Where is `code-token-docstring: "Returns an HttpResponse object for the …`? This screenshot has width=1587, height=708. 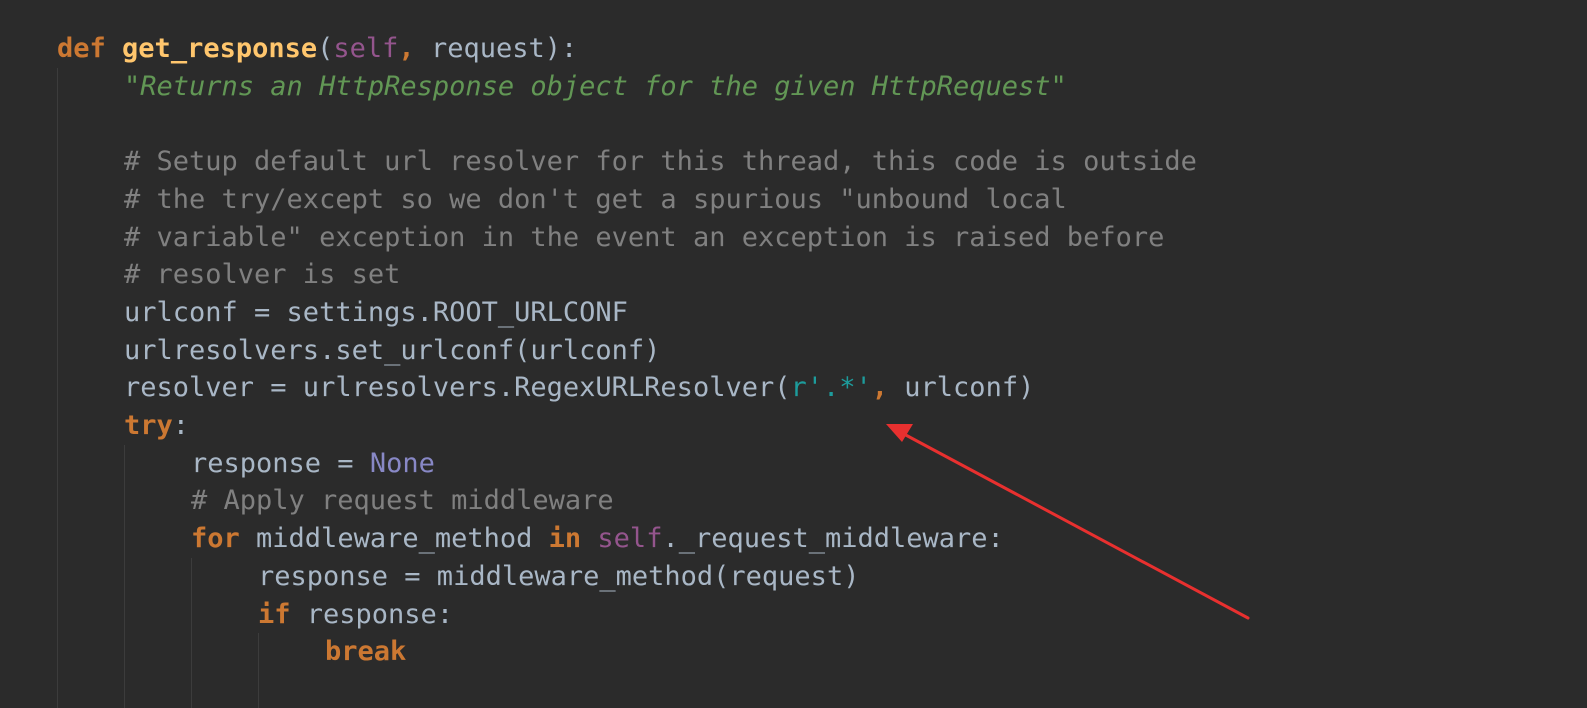 code-token-docstring: "Returns an HttpResponse object for the … is located at coordinates (595, 86).